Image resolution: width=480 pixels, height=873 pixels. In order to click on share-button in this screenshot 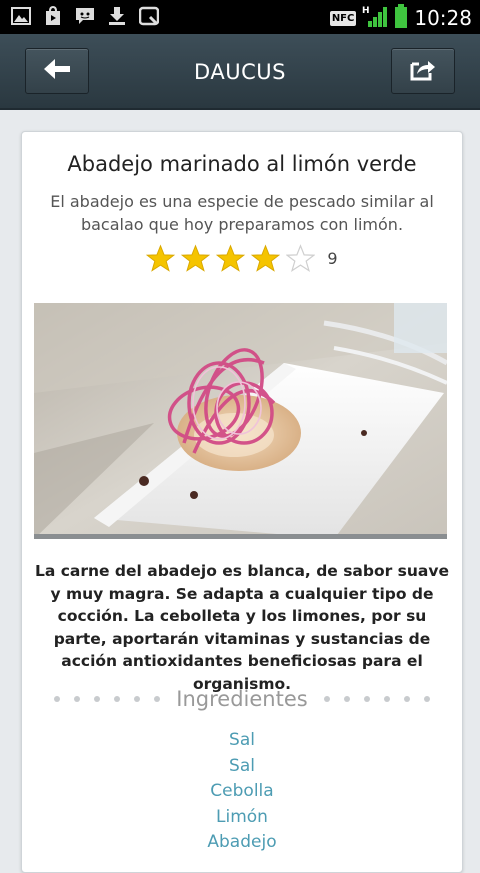, I will do `click(423, 71)`.